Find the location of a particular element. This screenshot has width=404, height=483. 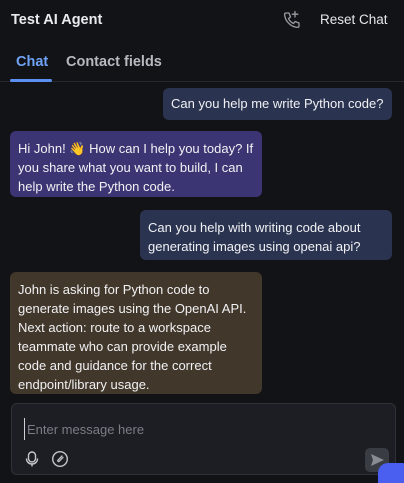

message-input is located at coordinates (196, 429).